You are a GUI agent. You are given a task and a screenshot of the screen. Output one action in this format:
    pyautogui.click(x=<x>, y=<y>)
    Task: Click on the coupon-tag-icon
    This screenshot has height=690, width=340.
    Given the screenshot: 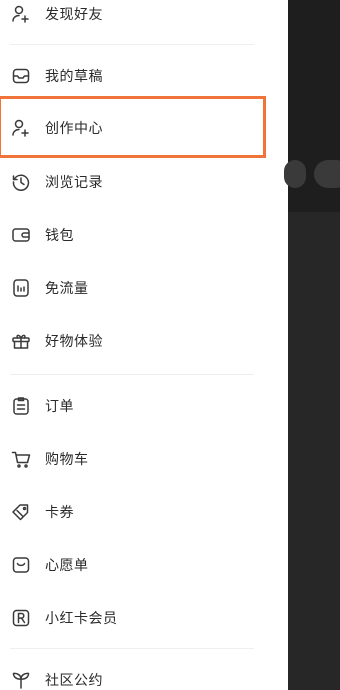 What is the action you would take?
    pyautogui.click(x=21, y=512)
    